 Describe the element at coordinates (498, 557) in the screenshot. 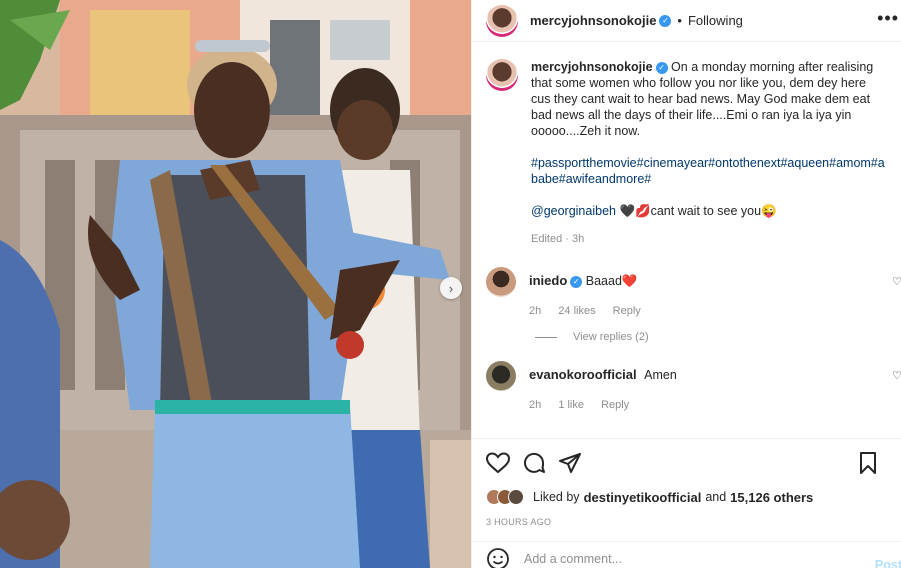

I see `emoji-icon` at that location.